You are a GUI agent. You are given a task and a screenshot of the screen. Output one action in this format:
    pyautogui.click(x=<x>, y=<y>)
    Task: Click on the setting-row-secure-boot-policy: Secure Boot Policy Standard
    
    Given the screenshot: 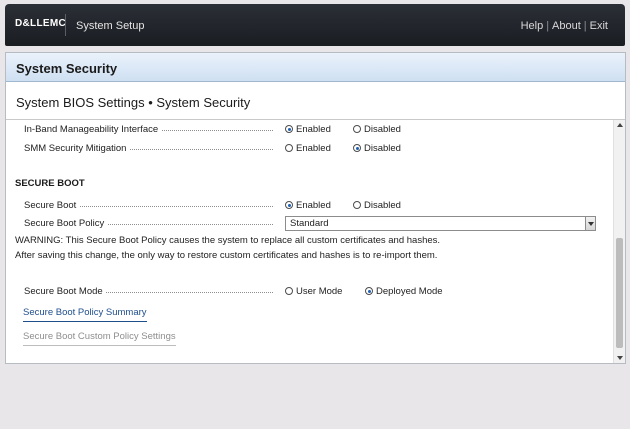 What is the action you would take?
    pyautogui.click(x=309, y=224)
    